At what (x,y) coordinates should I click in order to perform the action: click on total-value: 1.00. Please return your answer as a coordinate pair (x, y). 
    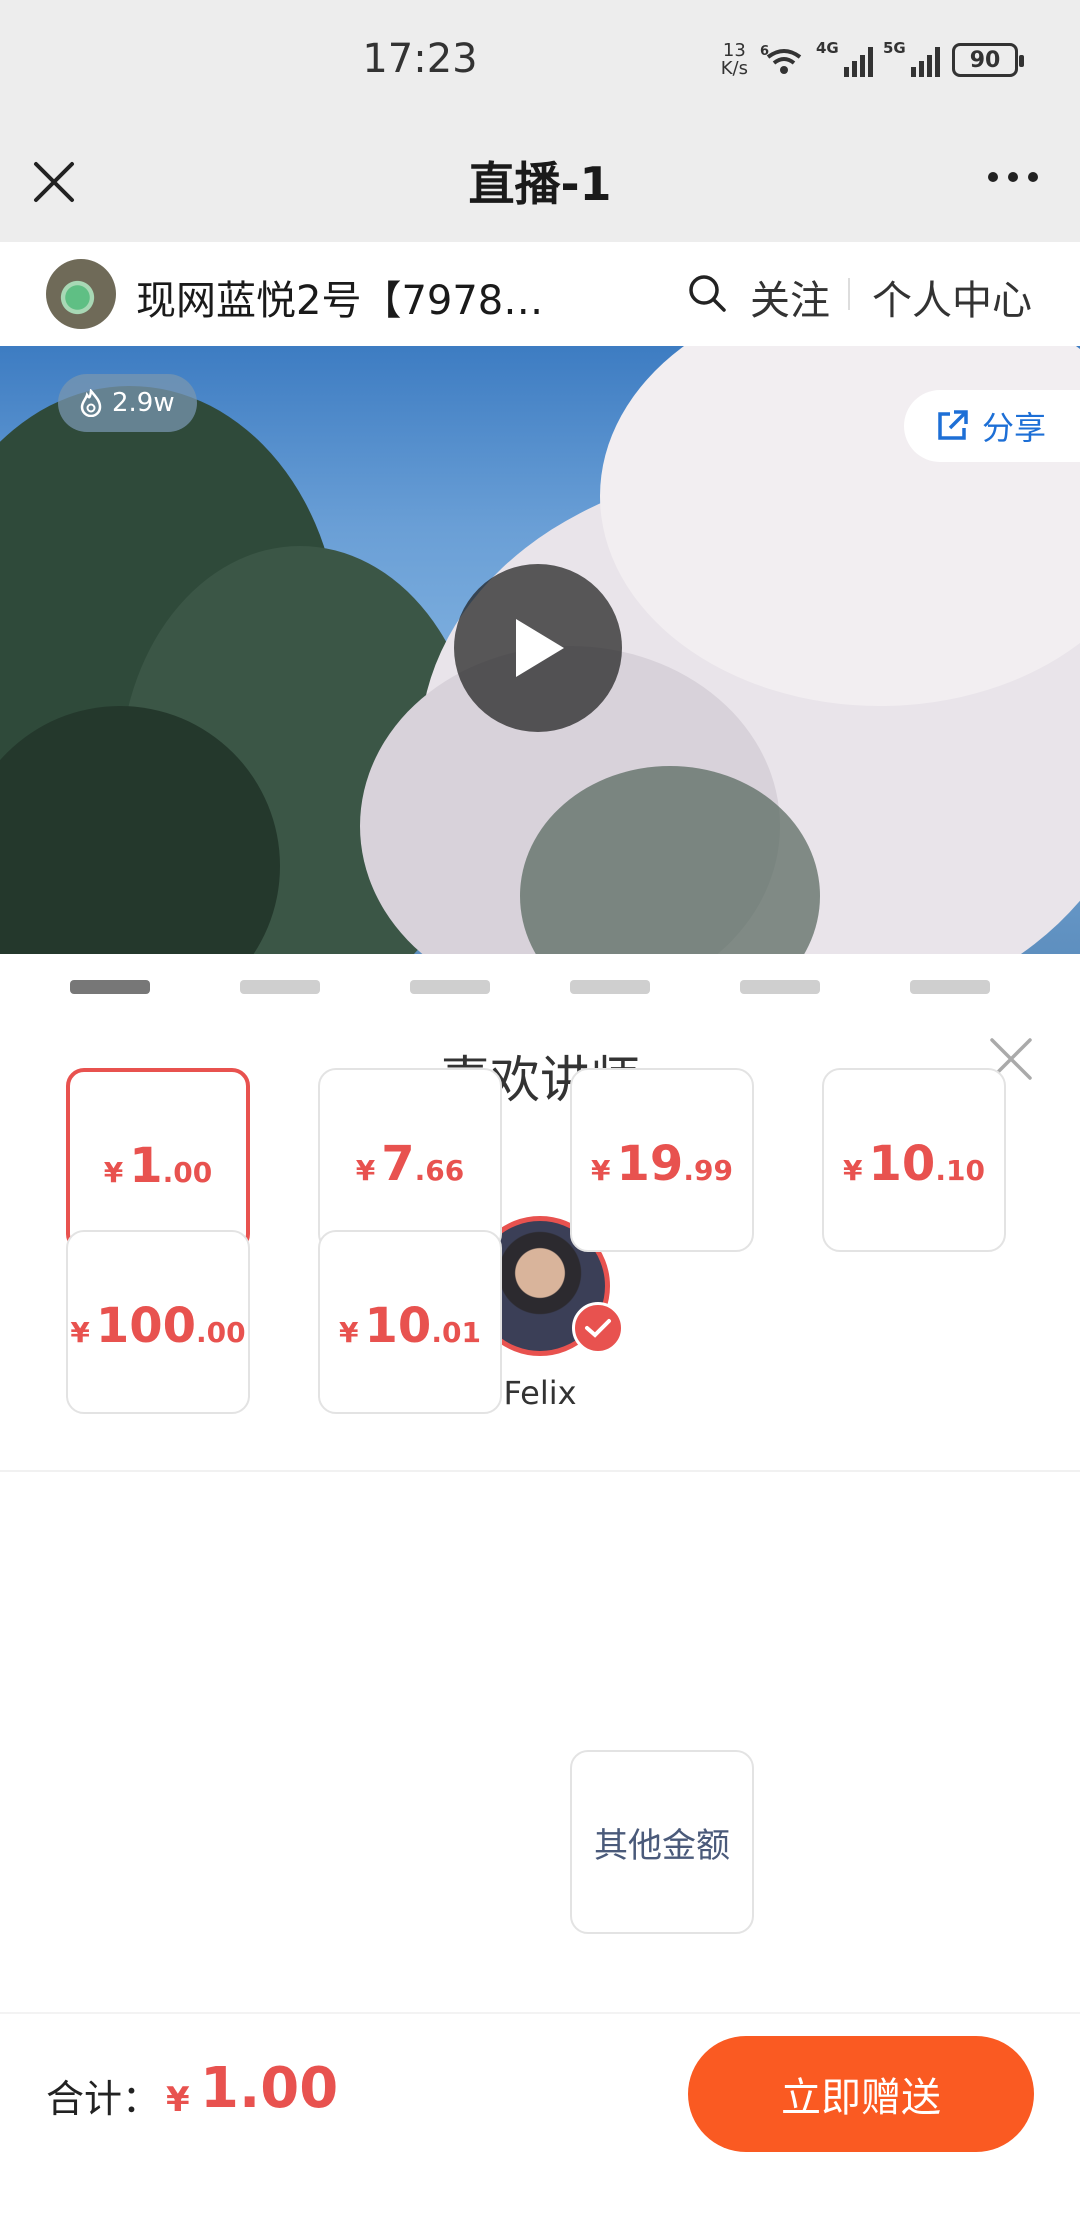
    Looking at the image, I should click on (269, 2088).